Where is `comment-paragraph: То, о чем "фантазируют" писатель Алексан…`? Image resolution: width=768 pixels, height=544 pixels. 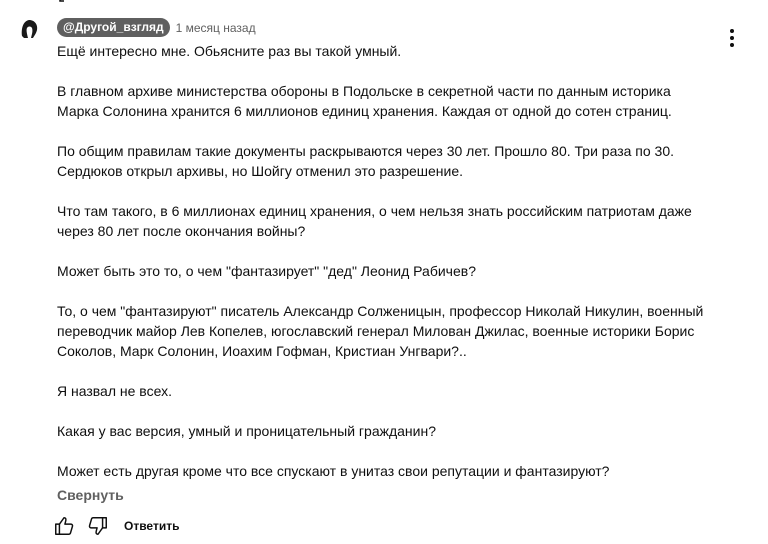 comment-paragraph: То, о чем "фантазируют" писатель Алексан… is located at coordinates (380, 331).